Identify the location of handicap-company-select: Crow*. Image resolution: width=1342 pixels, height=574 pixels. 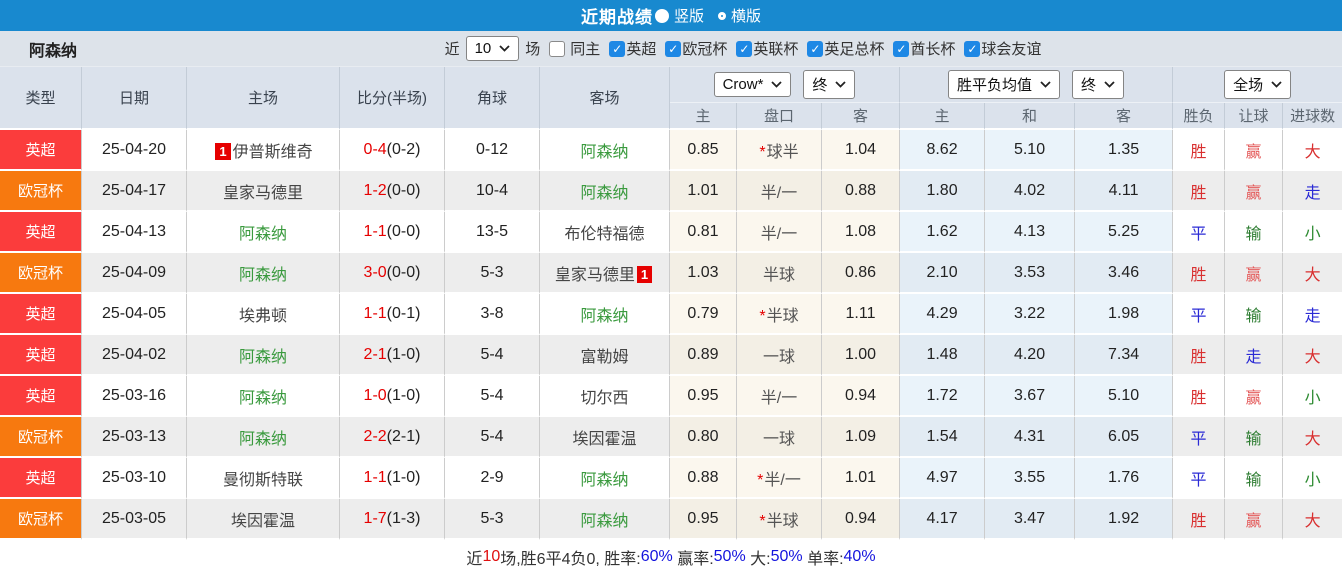
(752, 84).